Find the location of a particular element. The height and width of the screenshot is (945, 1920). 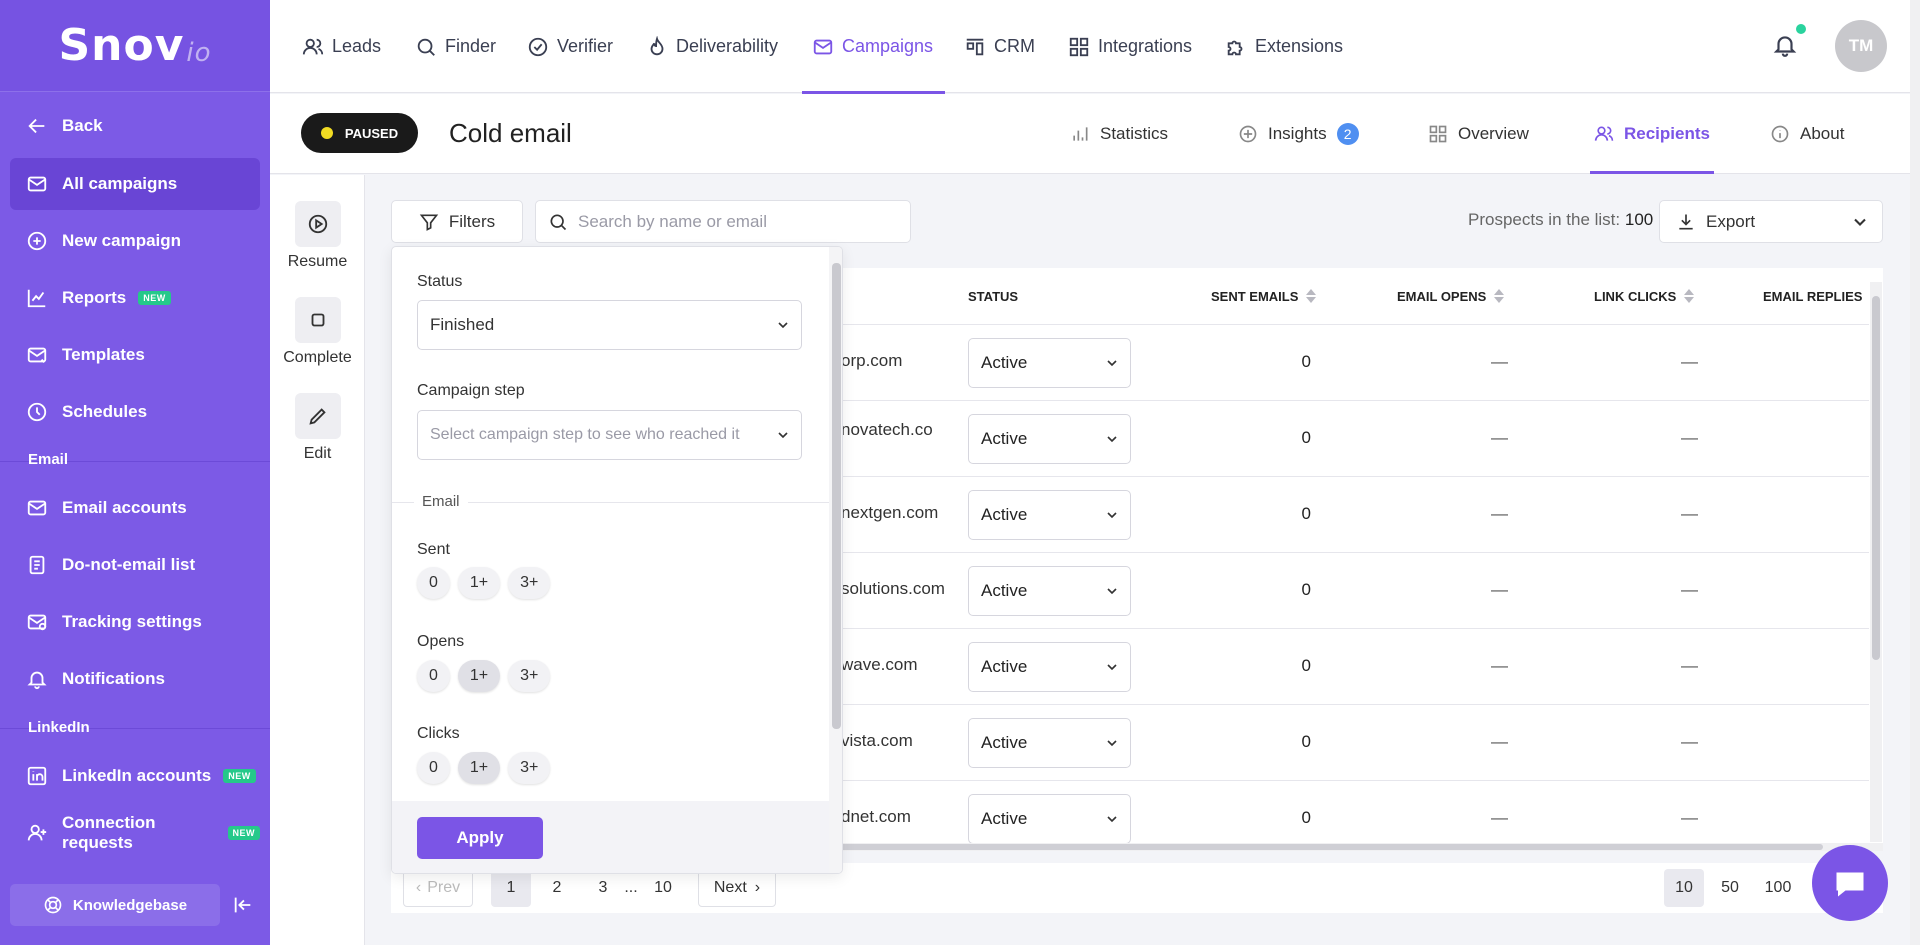

bell-icon is located at coordinates (1785, 45).